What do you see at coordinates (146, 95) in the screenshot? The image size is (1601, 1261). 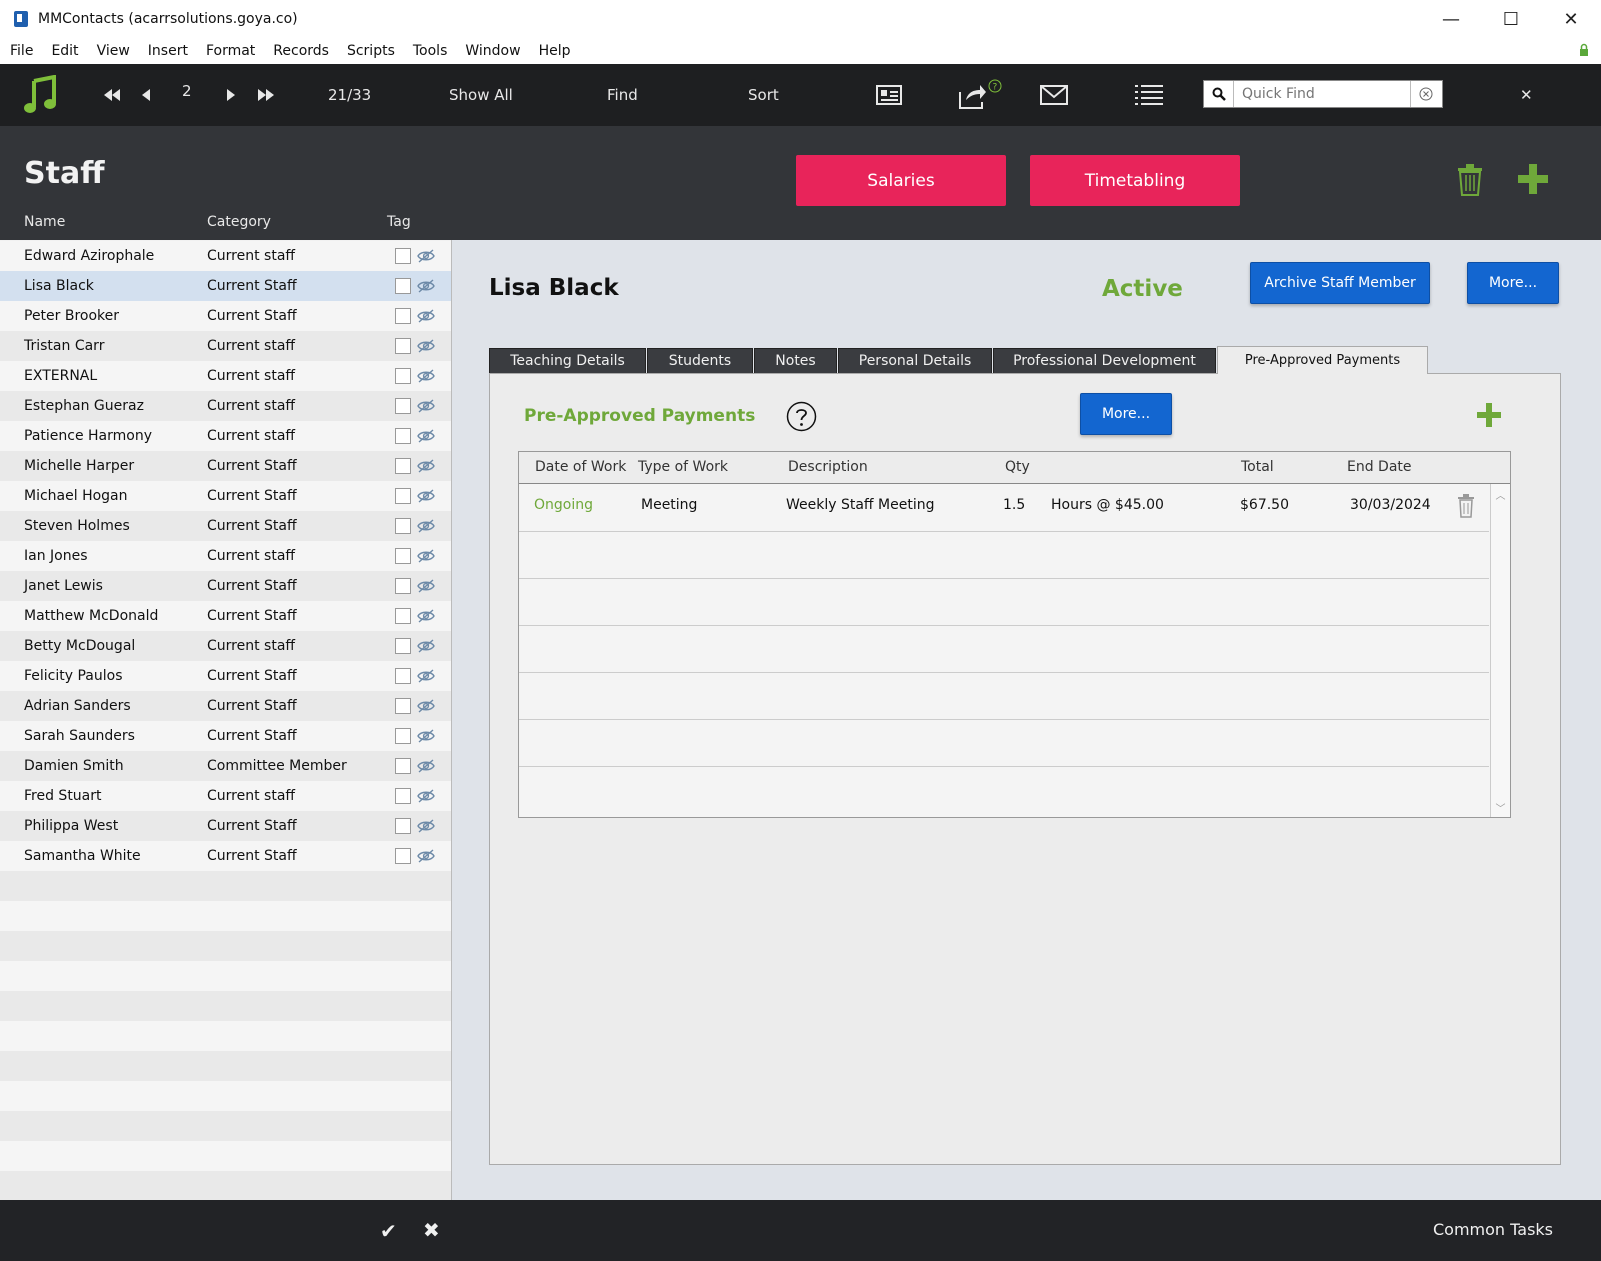 I see `previous-record-icon` at bounding box center [146, 95].